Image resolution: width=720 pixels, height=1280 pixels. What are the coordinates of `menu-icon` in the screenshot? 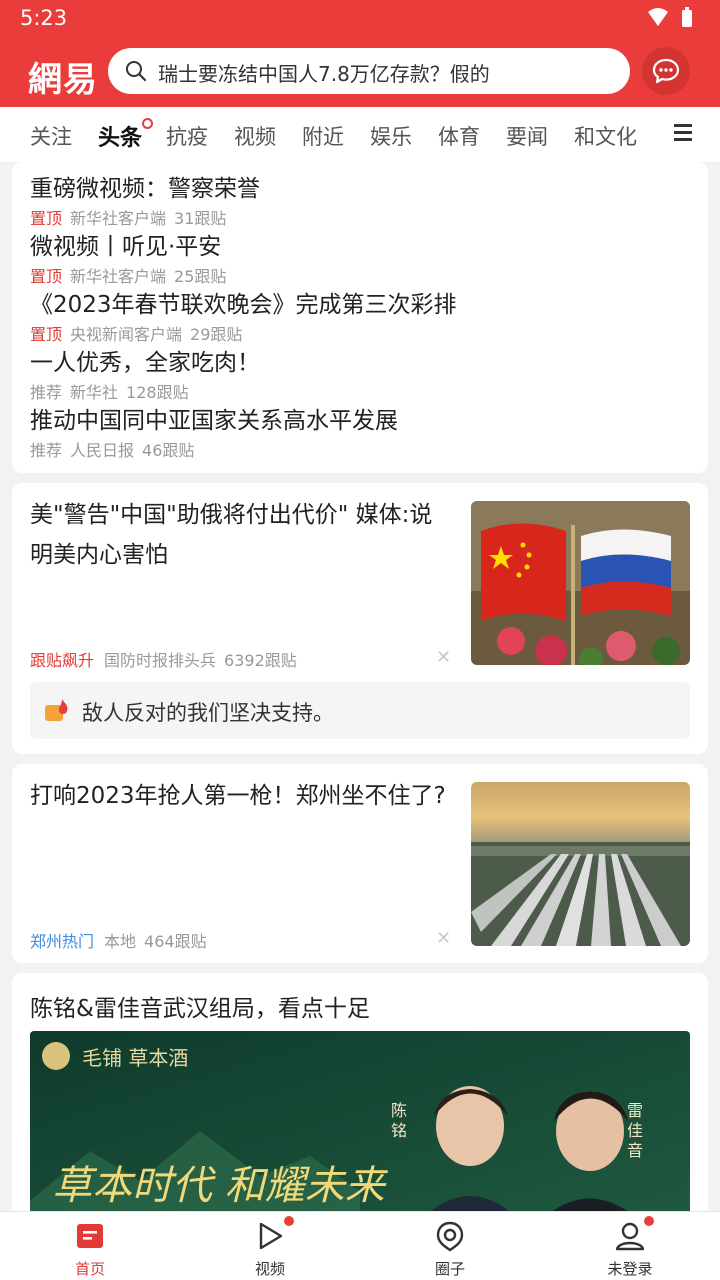 It's located at (683, 134).